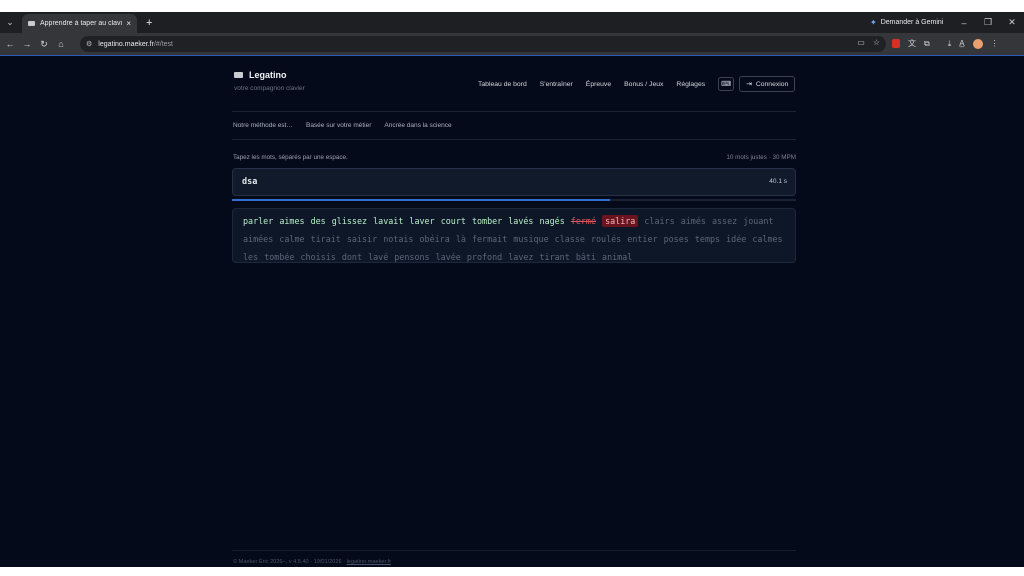  I want to click on subnav-science: Ancrée dans la science, so click(417, 125).